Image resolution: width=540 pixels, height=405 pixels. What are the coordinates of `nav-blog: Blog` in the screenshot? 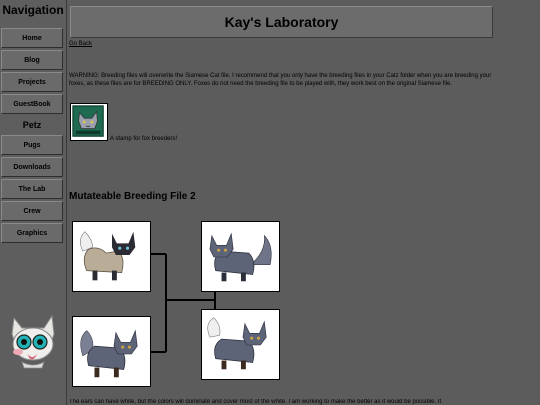 It's located at (32, 60).